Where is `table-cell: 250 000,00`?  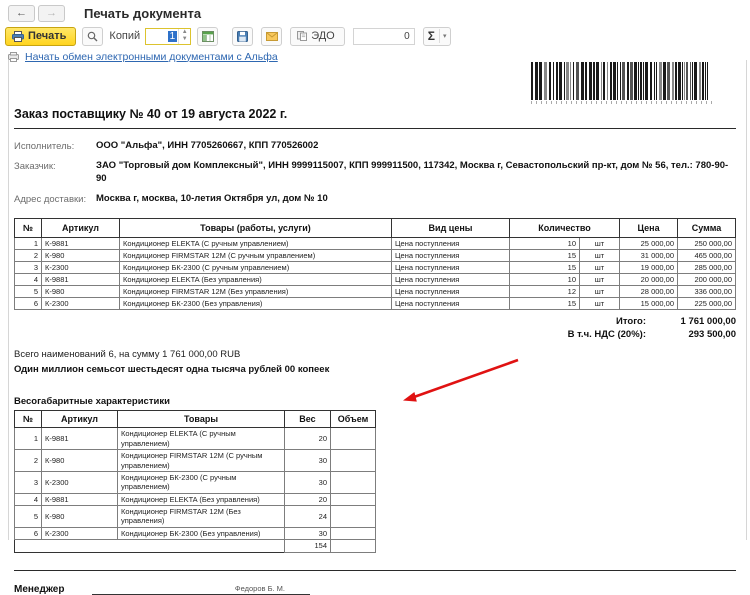
table-cell: 250 000,00 is located at coordinates (706, 244).